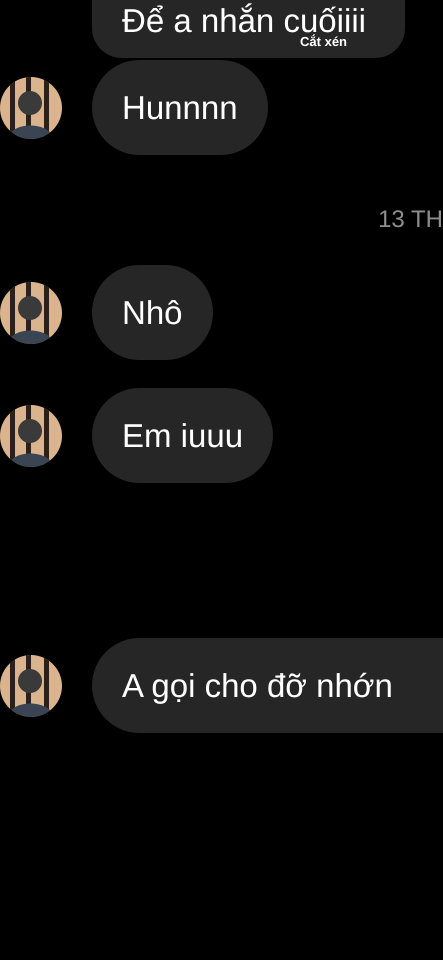 Image resolution: width=443 pixels, height=960 pixels. Describe the element at coordinates (267, 685) in the screenshot. I see `message-bubble: A gọi cho đỡ nhớn` at that location.